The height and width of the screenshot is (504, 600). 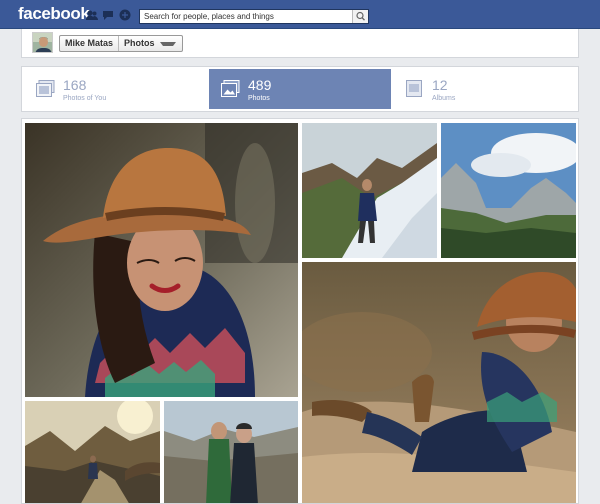 What do you see at coordinates (75, 85) in the screenshot?
I see `tab-count: 168` at bounding box center [75, 85].